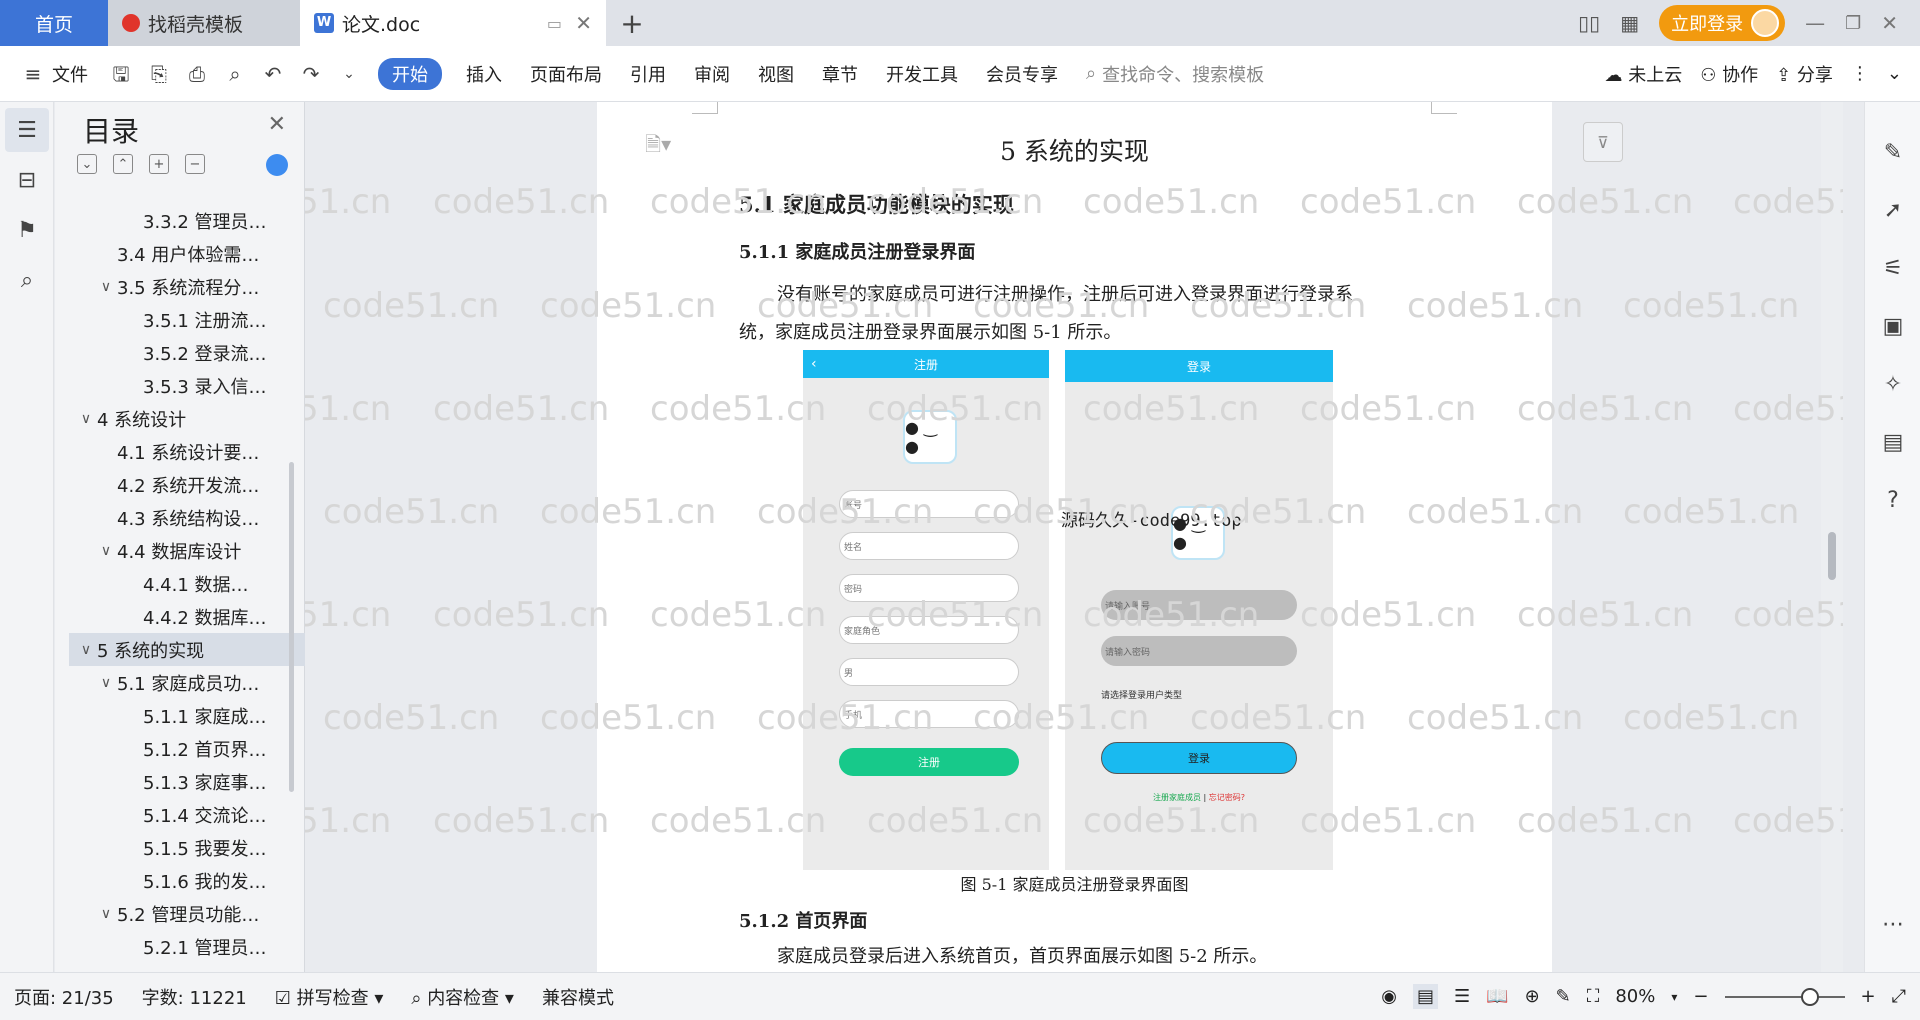  What do you see at coordinates (1893, 924) in the screenshot?
I see `more-dots-icon: ⋯` at bounding box center [1893, 924].